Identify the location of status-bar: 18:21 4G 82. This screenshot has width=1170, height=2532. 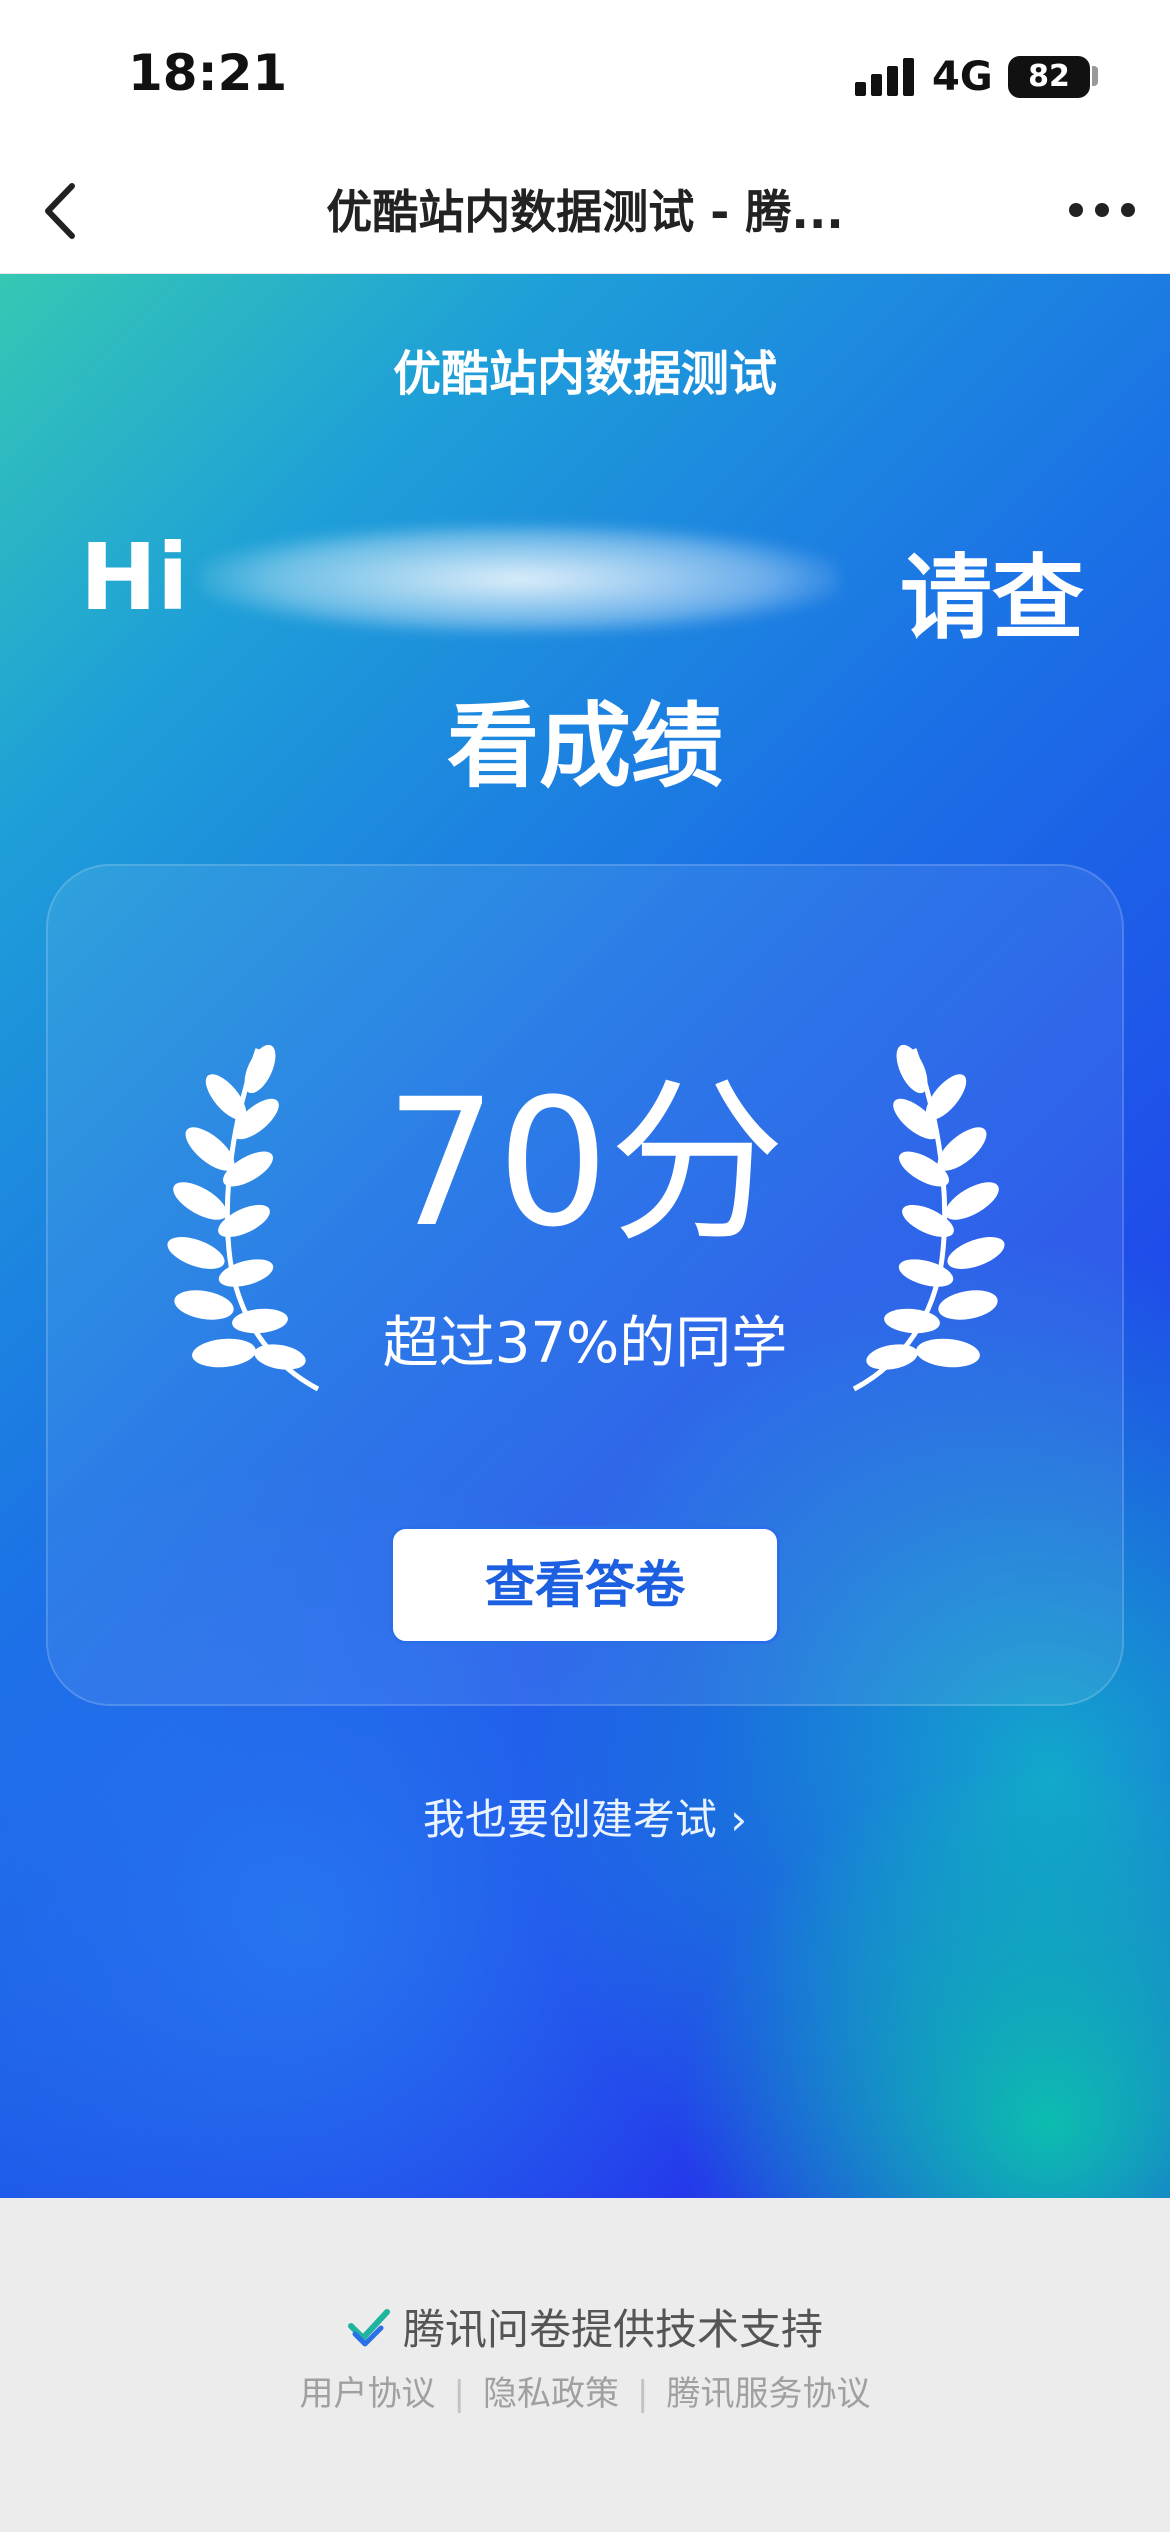
(585, 75).